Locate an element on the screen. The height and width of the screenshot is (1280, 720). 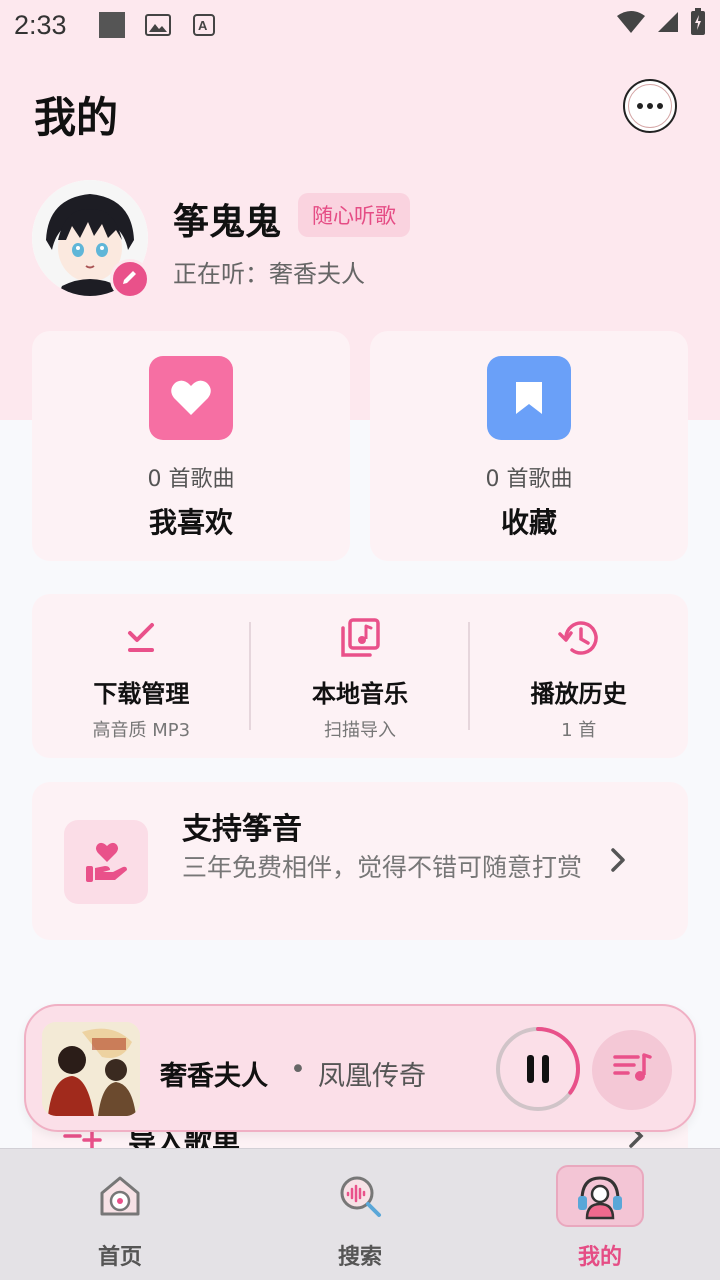
font-icon: A is located at coordinates (204, 25).